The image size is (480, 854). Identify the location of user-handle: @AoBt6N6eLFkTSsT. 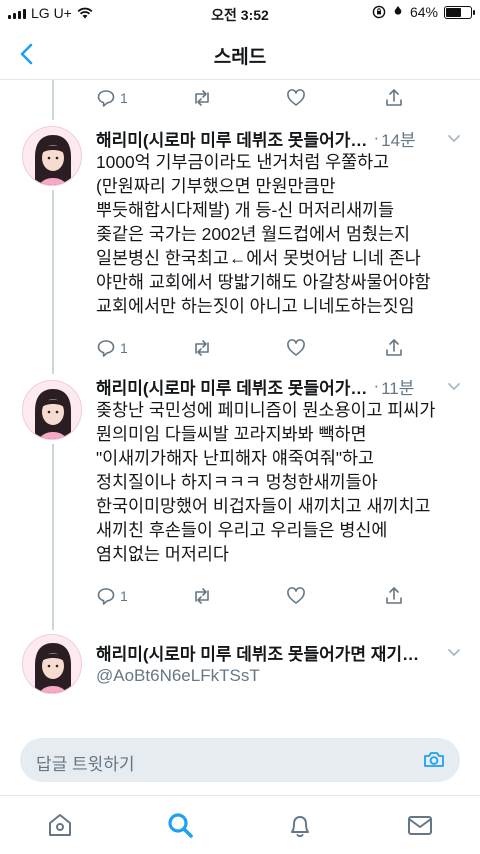
(178, 676).